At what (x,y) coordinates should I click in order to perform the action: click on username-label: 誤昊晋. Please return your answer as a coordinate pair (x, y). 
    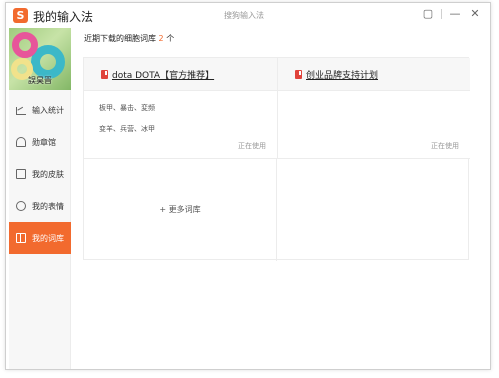
    Looking at the image, I should click on (40, 80).